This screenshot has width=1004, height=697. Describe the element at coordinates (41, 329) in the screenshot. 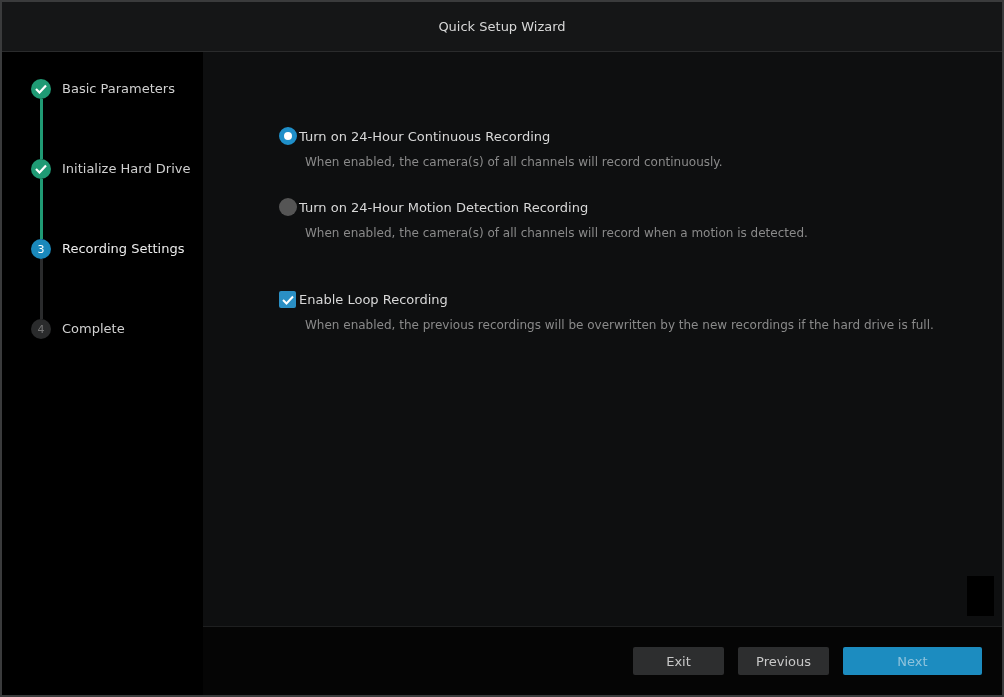

I see `step-number: 4` at that location.